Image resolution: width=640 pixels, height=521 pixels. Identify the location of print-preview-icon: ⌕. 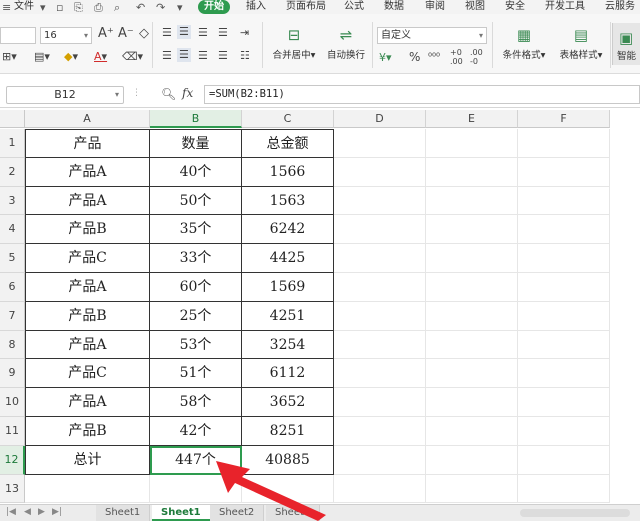
(117, 8).